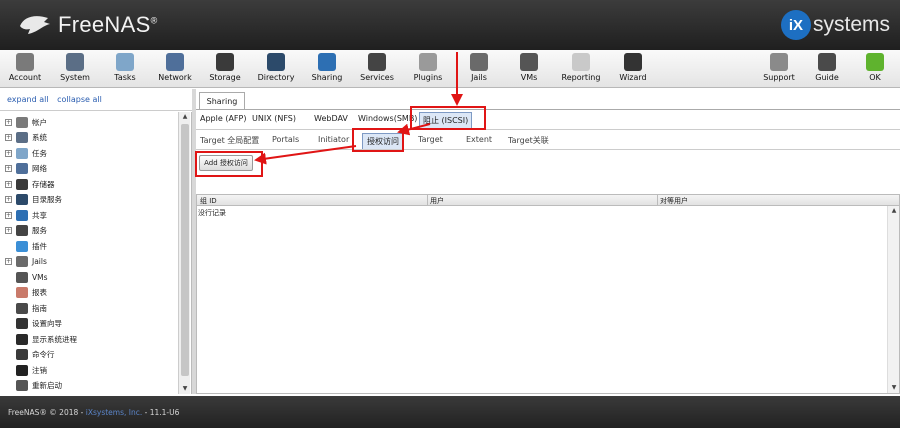 Image resolution: width=900 pixels, height=428 pixels. What do you see at coordinates (25, 77) in the screenshot?
I see `toolbar-label: Account` at bounding box center [25, 77].